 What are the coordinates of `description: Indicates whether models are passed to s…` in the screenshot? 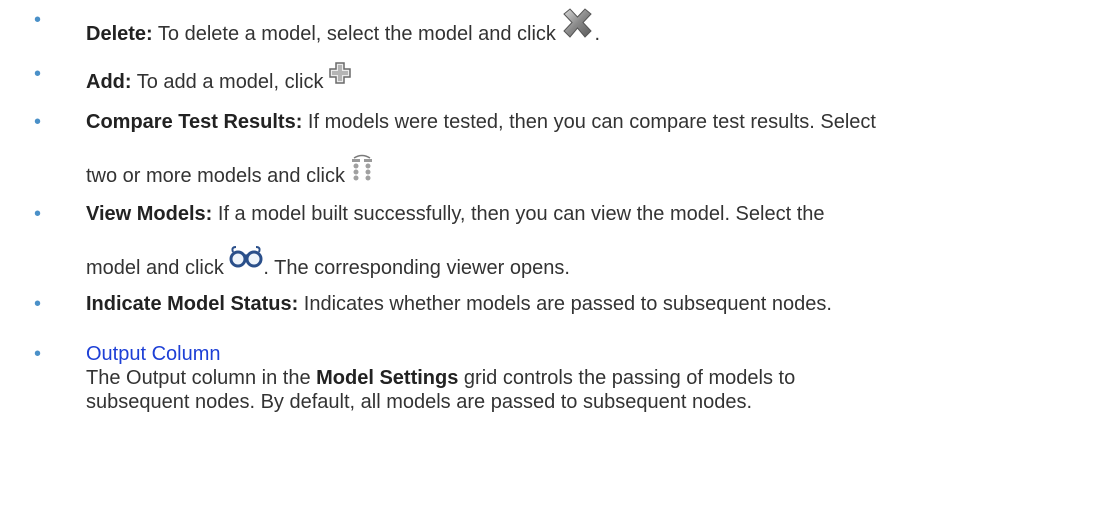 It's located at (565, 304).